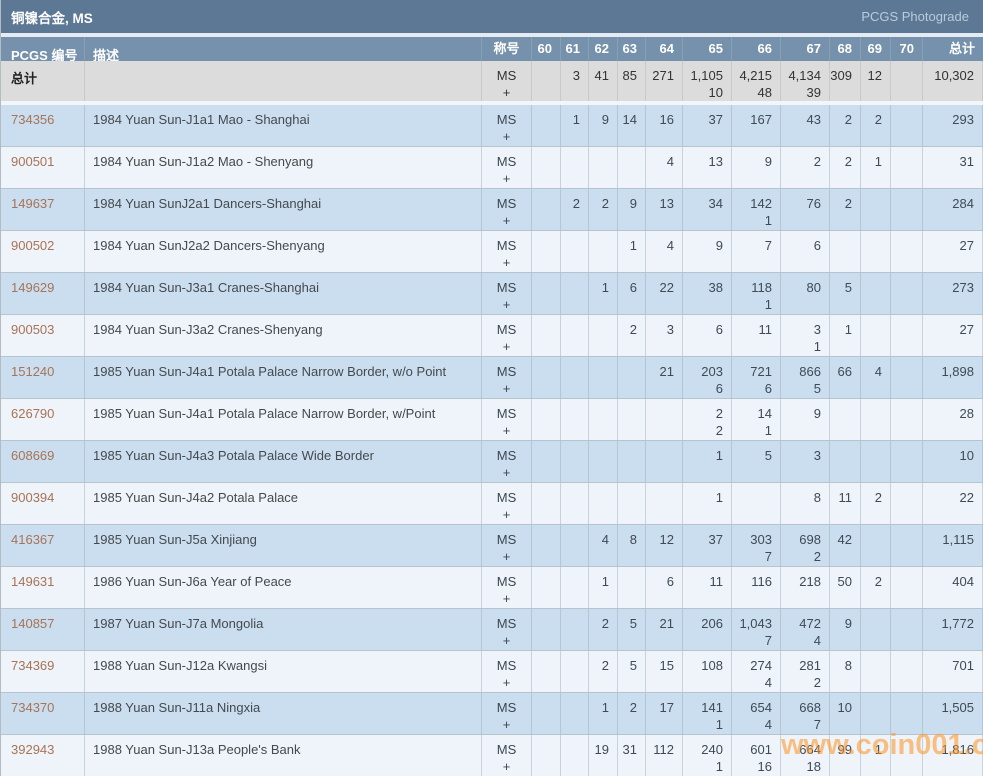 The image size is (983, 776). I want to click on grade-67-cell: 281 2, so click(805, 671).